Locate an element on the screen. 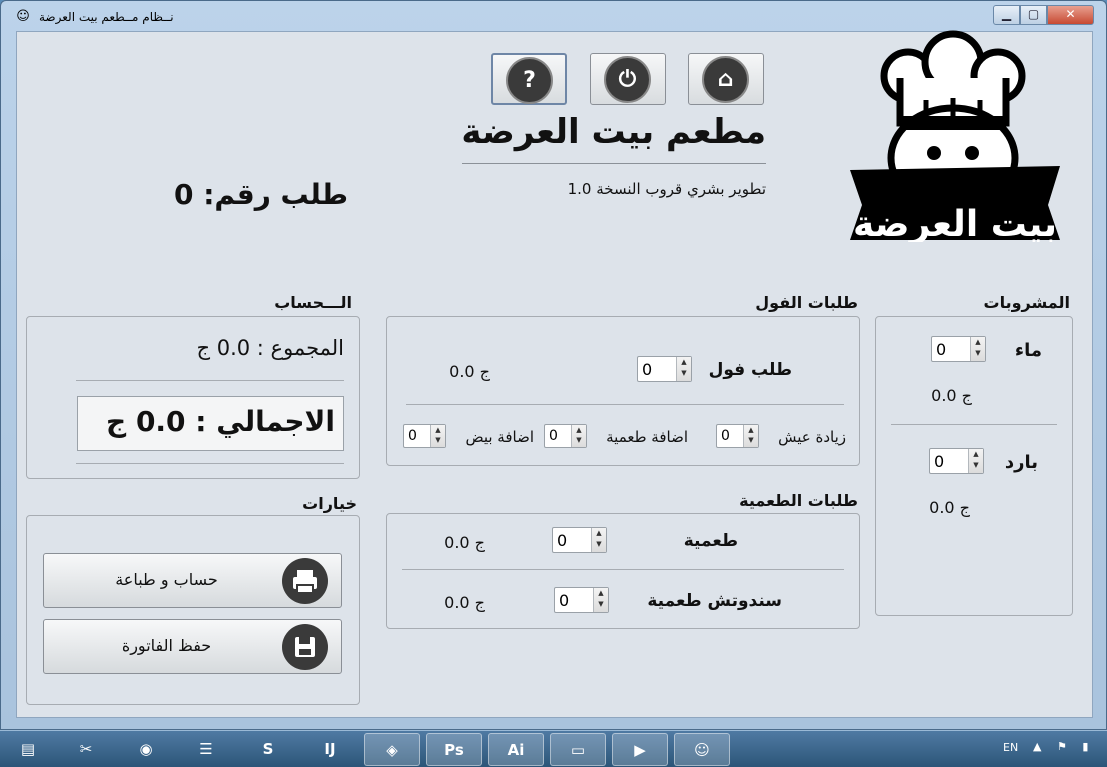 Image resolution: width=1107 pixels, height=767 pixels. water-quantity-value: 0 is located at coordinates (941, 349).